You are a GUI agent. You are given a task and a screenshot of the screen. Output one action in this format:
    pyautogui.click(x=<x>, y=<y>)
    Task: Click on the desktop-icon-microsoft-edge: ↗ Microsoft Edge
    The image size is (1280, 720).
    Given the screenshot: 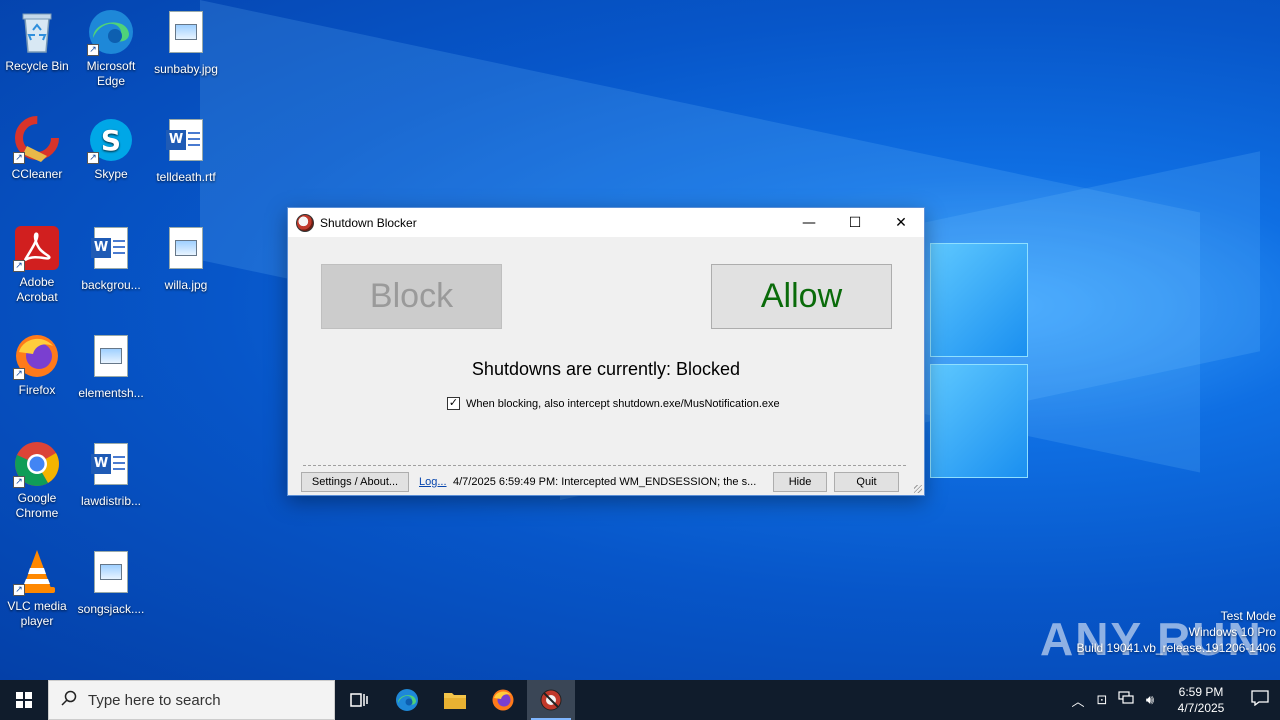 What is the action you would take?
    pyautogui.click(x=111, y=48)
    